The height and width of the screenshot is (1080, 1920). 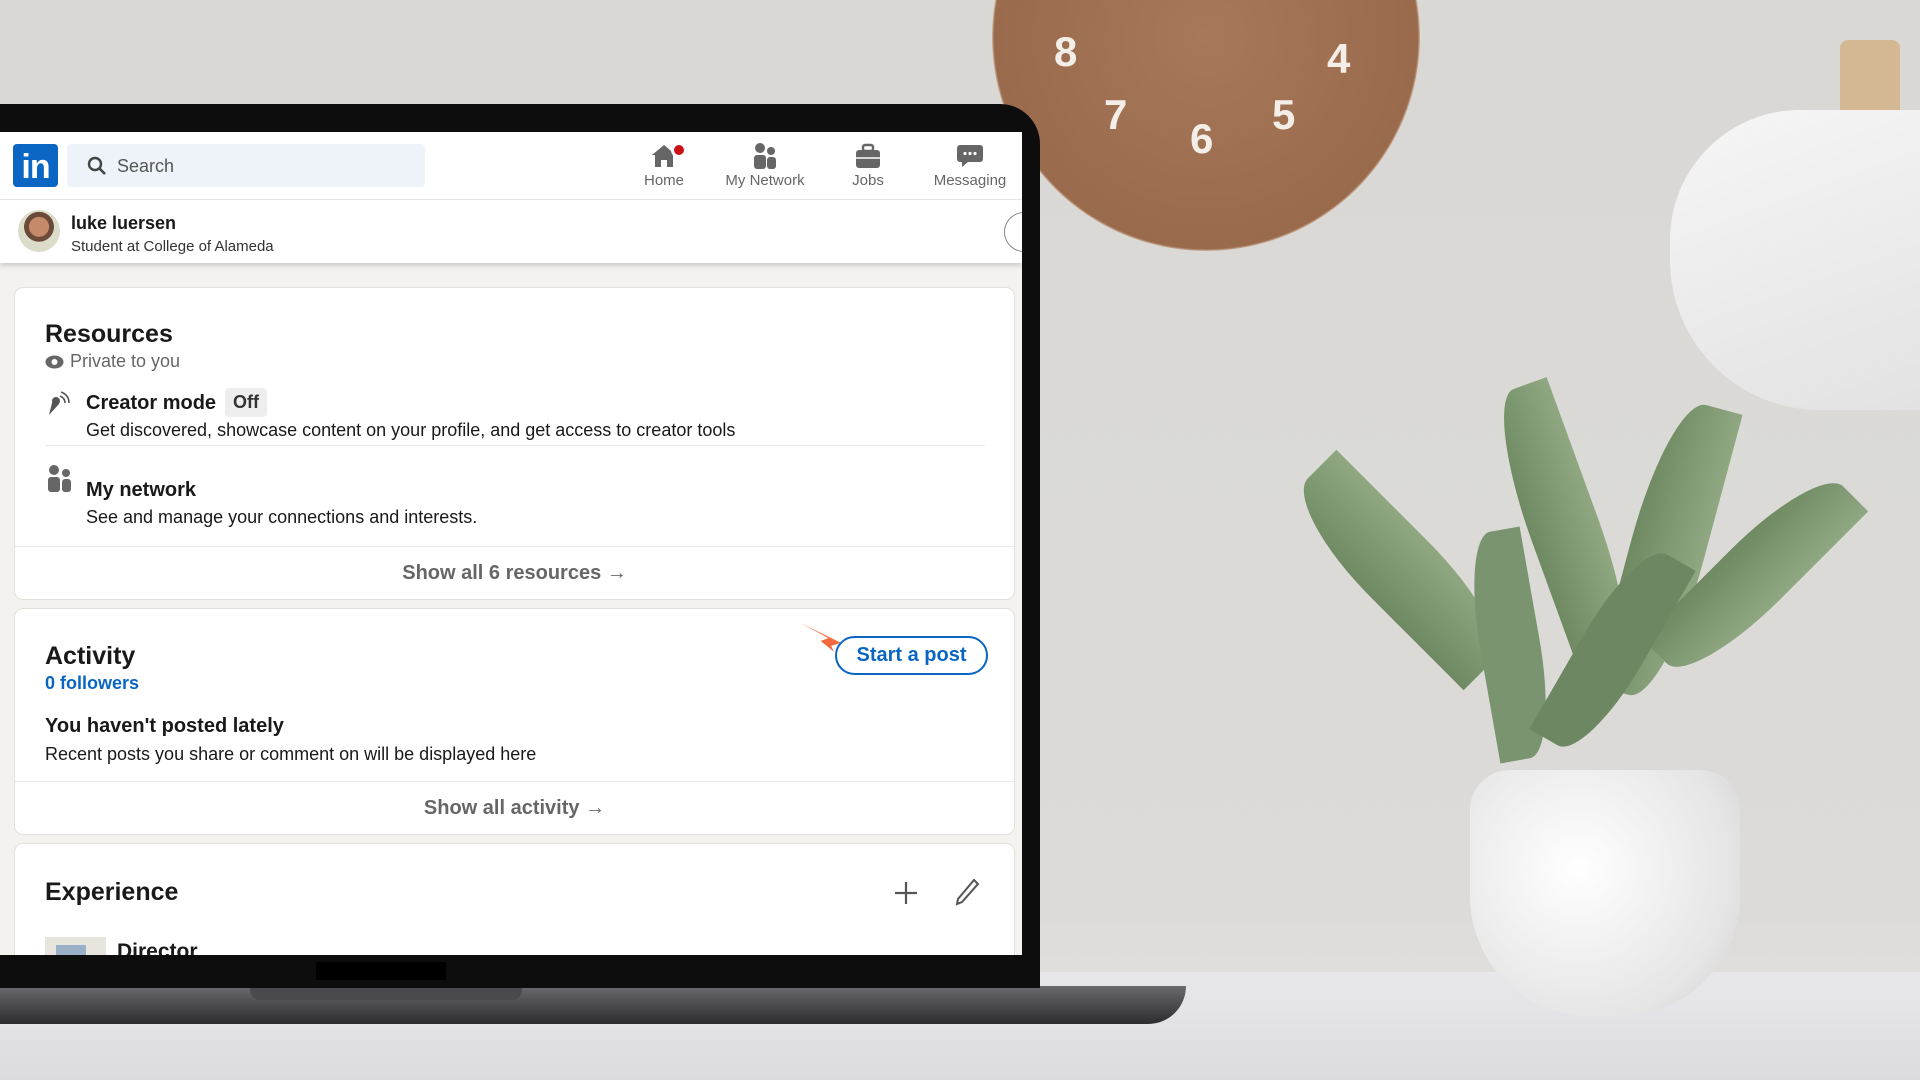 I want to click on laptop-hinge, so click(x=386, y=993).